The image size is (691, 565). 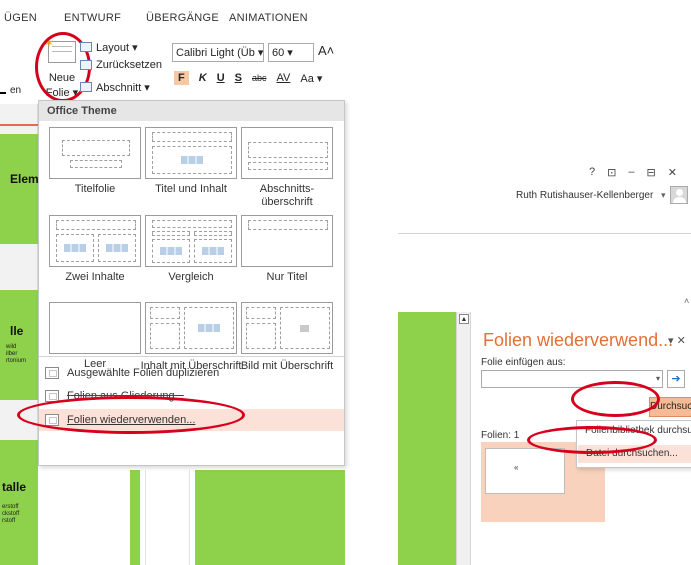 What do you see at coordinates (3, 93) in the screenshot?
I see `pointer-dash` at bounding box center [3, 93].